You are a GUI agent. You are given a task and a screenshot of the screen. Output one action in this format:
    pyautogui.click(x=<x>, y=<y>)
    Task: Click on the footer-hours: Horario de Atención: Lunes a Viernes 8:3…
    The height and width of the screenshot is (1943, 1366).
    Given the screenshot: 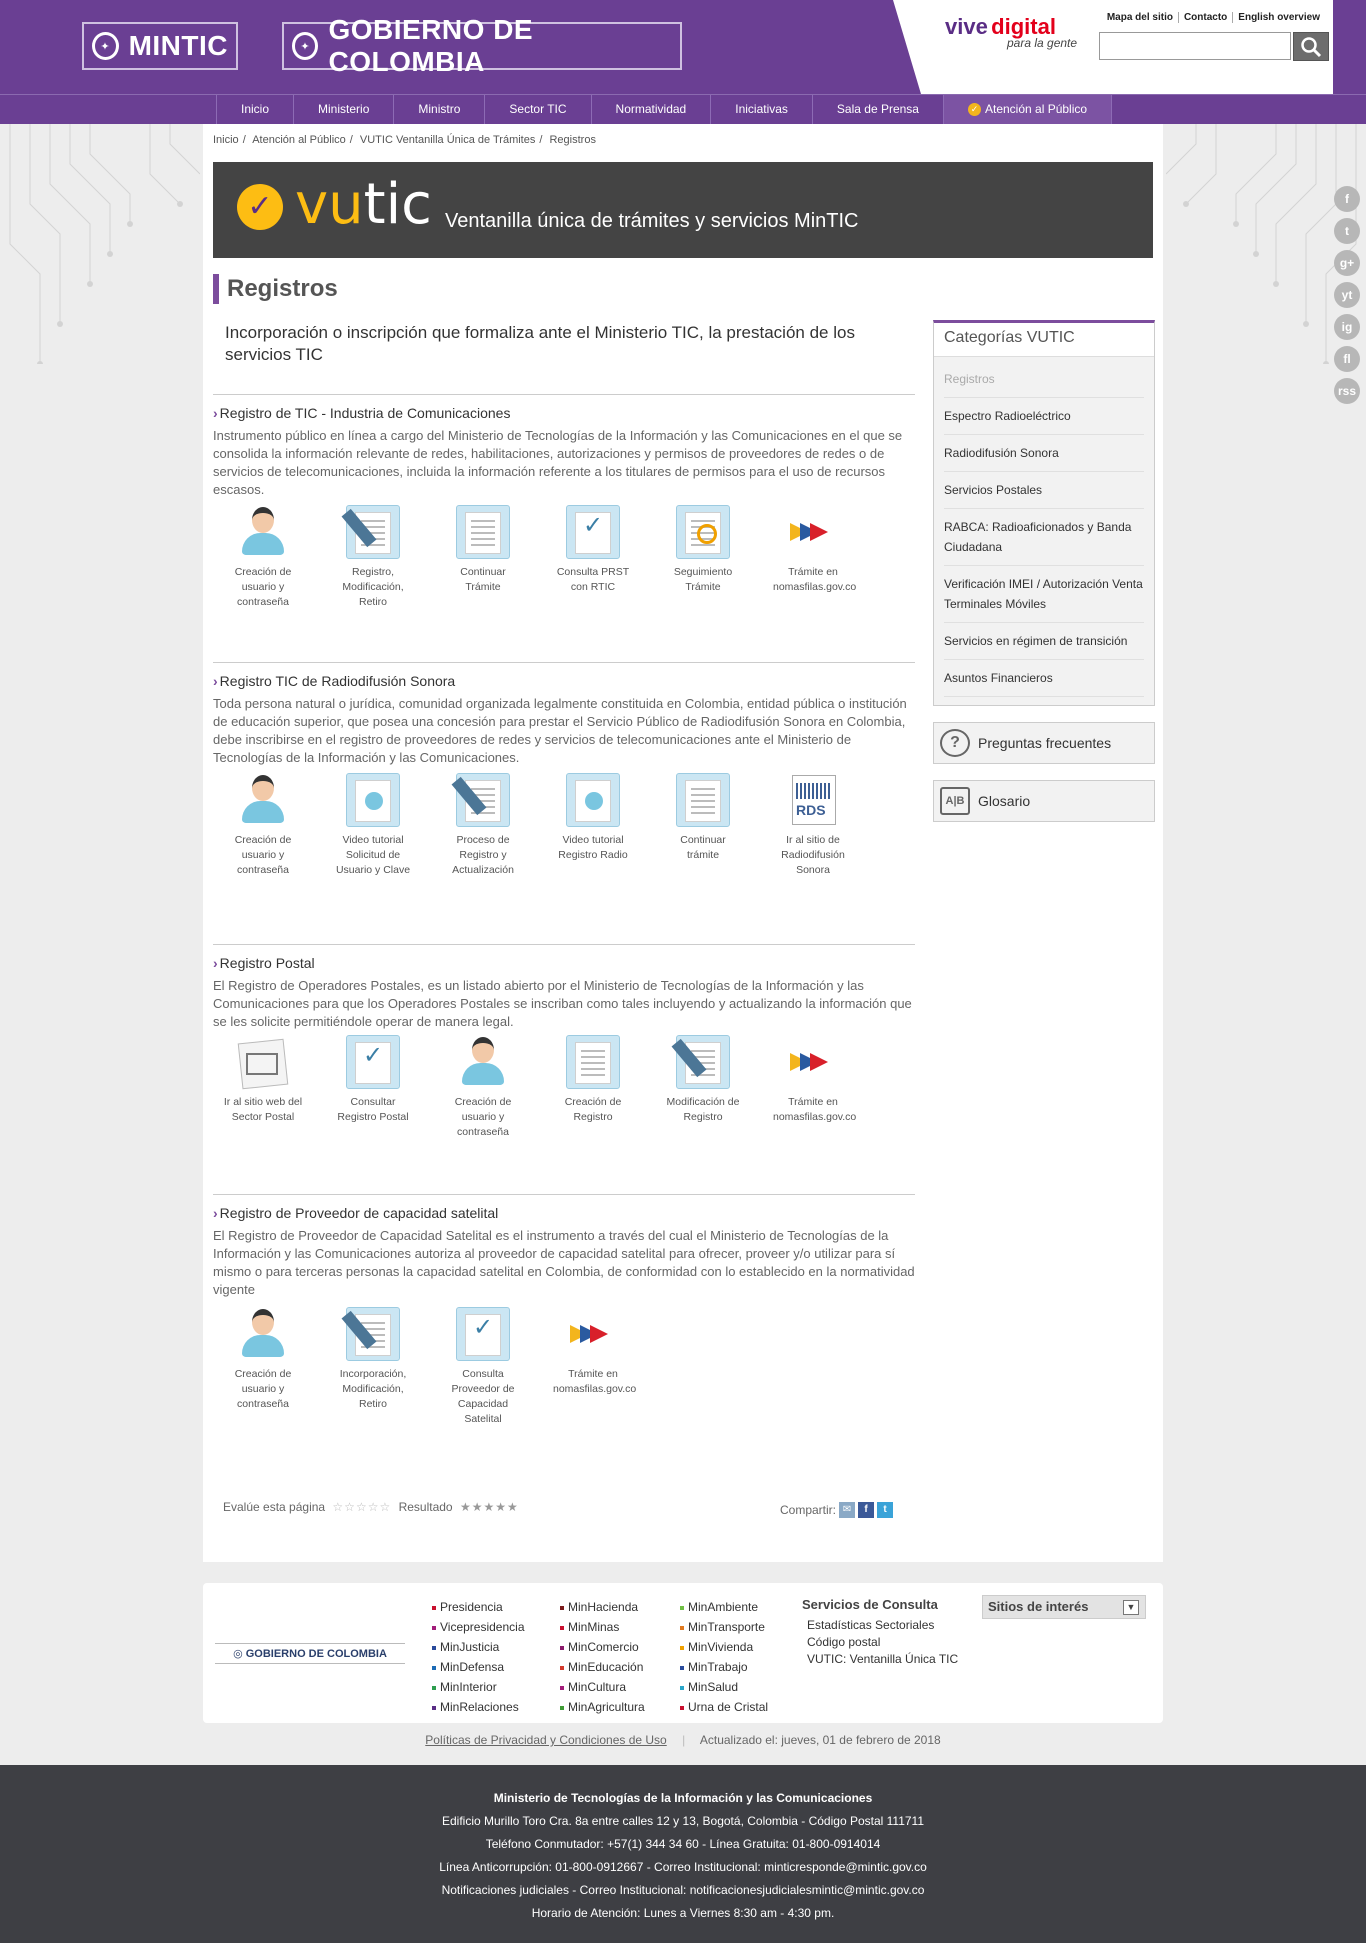 What is the action you would take?
    pyautogui.click(x=683, y=1913)
    